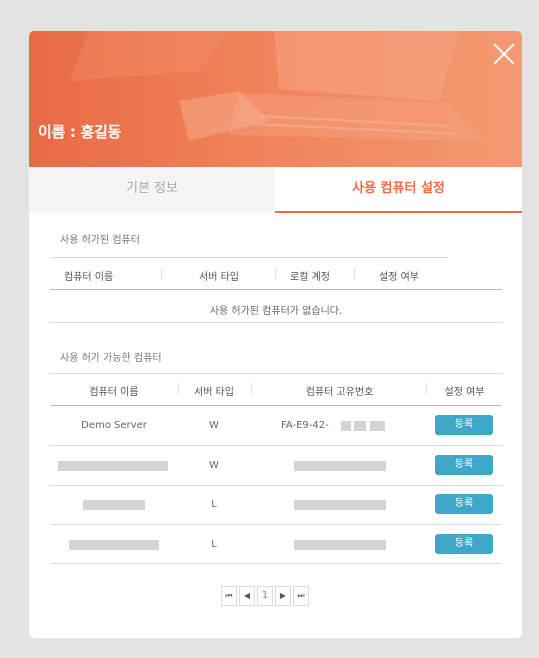 This screenshot has height=658, width=539. I want to click on available-col-unique-id: 컴퓨터 고유번호, so click(339, 392).